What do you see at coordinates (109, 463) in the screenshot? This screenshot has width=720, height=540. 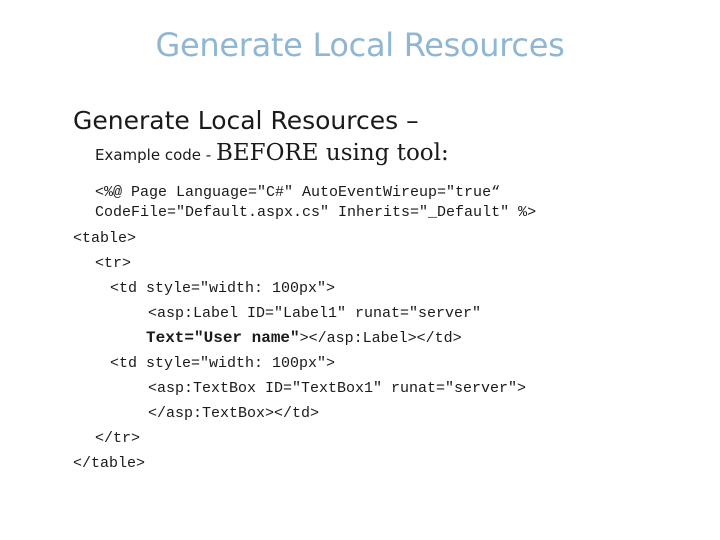 I see `code-line-table-close: </table>` at bounding box center [109, 463].